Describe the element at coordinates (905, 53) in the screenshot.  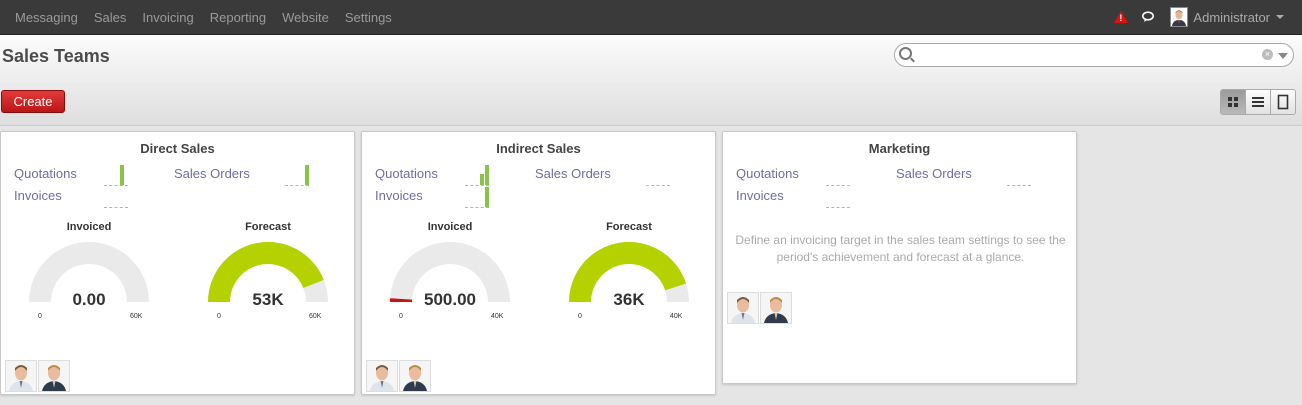
I see `search-icon` at that location.